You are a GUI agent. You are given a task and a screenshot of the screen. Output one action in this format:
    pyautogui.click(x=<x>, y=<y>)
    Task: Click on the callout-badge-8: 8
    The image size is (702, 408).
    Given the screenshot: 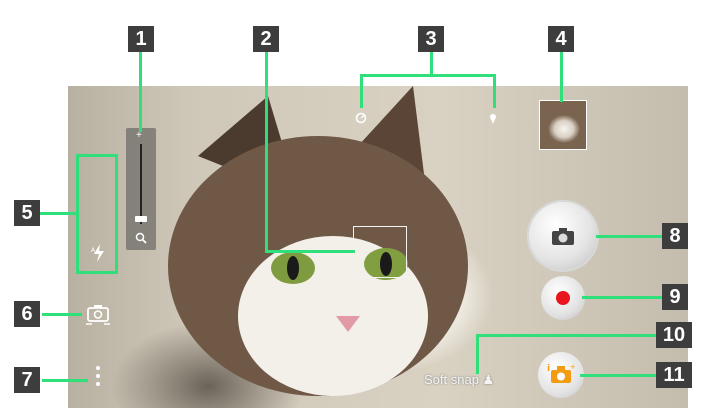 What is the action you would take?
    pyautogui.click(x=675, y=236)
    